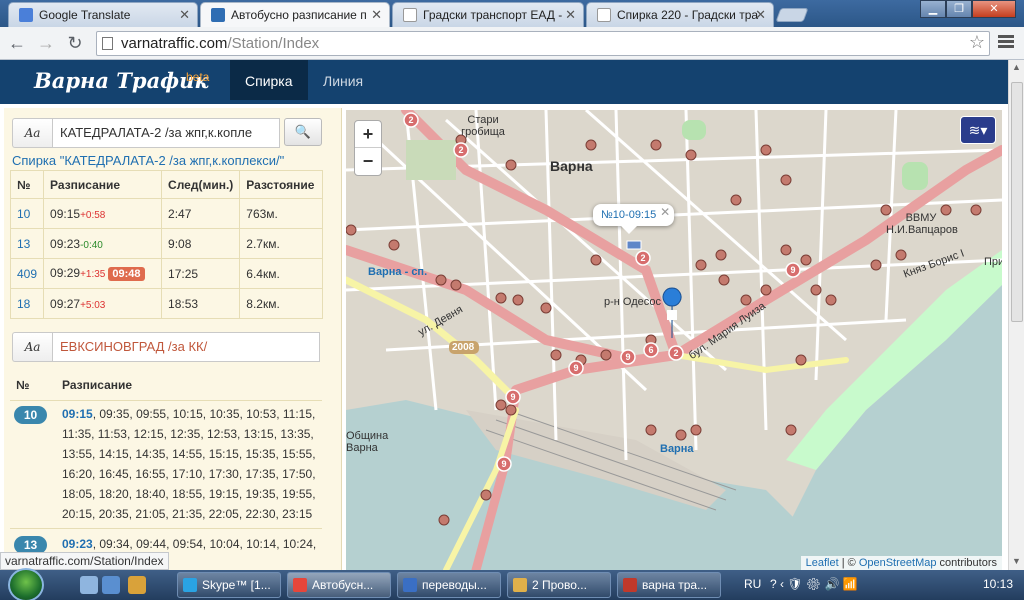  Describe the element at coordinates (166, 528) in the screenshot. I see `divider` at that location.